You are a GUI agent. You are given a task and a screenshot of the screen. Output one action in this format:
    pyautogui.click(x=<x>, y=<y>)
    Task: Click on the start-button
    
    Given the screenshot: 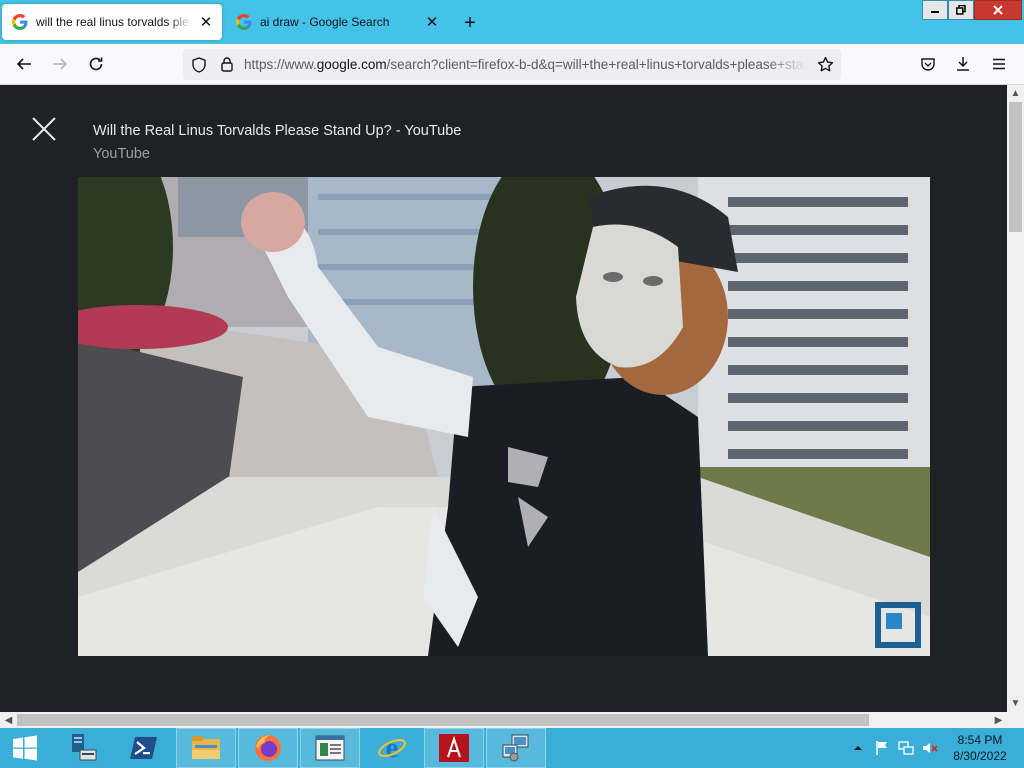 What is the action you would take?
    pyautogui.click(x=25, y=748)
    